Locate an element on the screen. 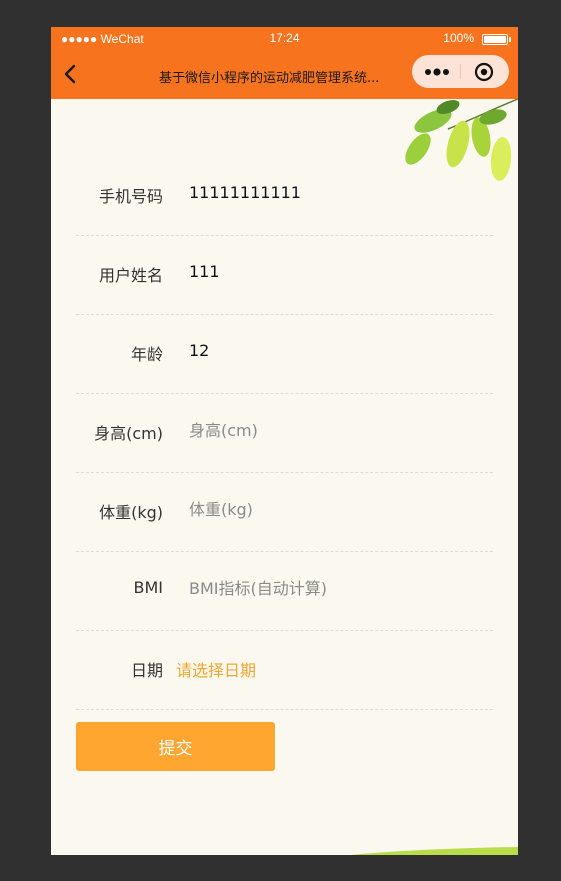  name-label: 用户姓名 is located at coordinates (130, 275).